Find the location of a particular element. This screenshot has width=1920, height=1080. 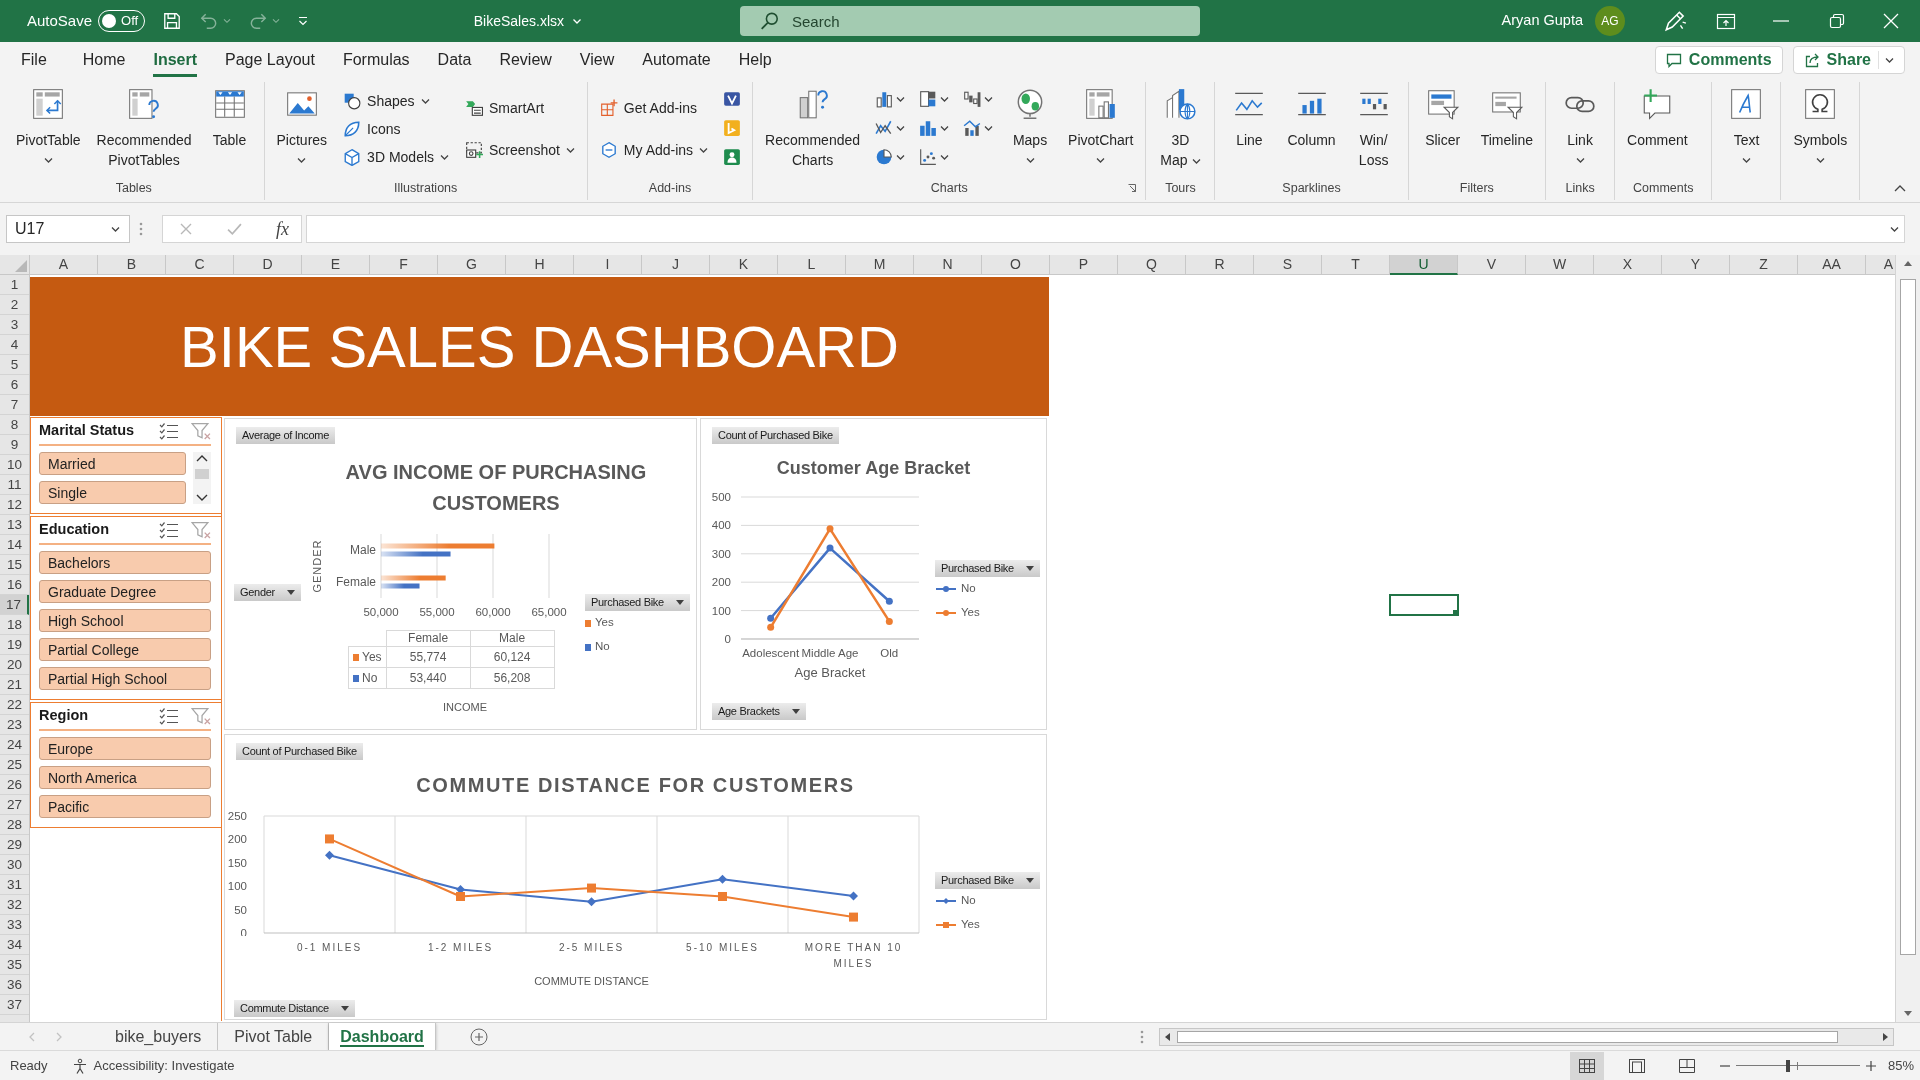

active-cell-outline is located at coordinates (1424, 605).